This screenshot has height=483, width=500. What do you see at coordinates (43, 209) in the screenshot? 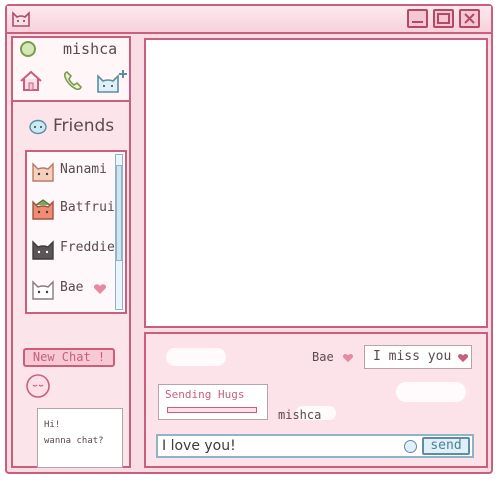
I see `batfruit-avatar-icon` at bounding box center [43, 209].